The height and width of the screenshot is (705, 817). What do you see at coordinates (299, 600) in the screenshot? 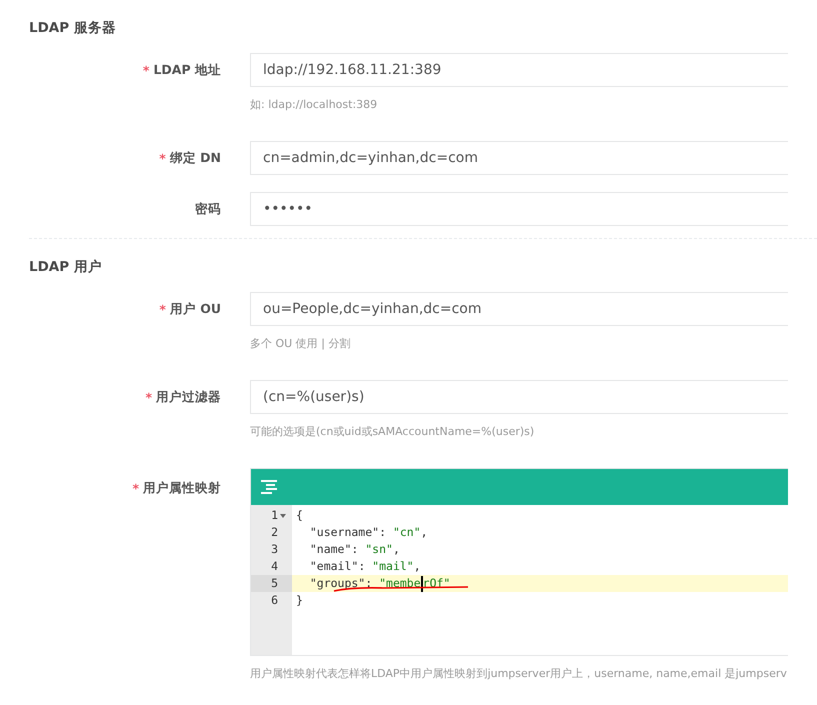
I see `code-line: }` at bounding box center [299, 600].